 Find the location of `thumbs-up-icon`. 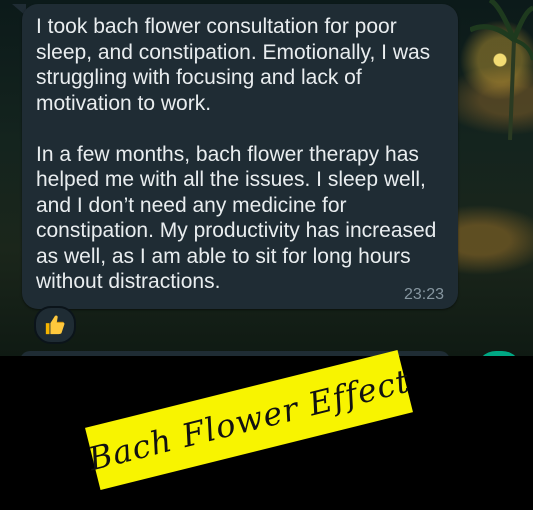

thumbs-up-icon is located at coordinates (55, 325).